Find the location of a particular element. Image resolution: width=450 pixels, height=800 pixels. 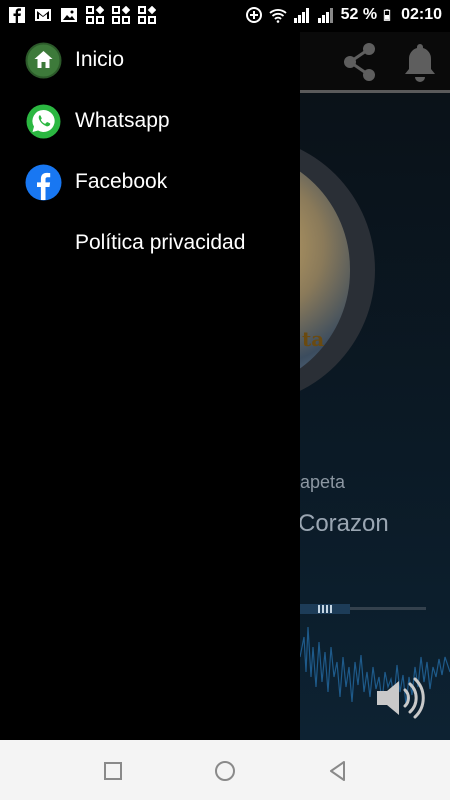

drawer-label-privacy-policy: Política privacidad is located at coordinates (160, 242).